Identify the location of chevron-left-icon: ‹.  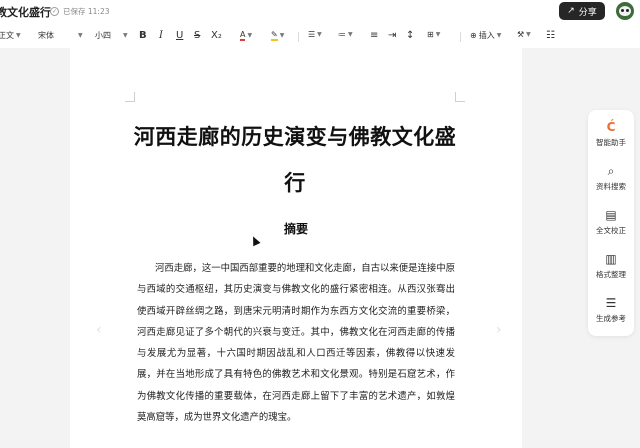
(99, 330).